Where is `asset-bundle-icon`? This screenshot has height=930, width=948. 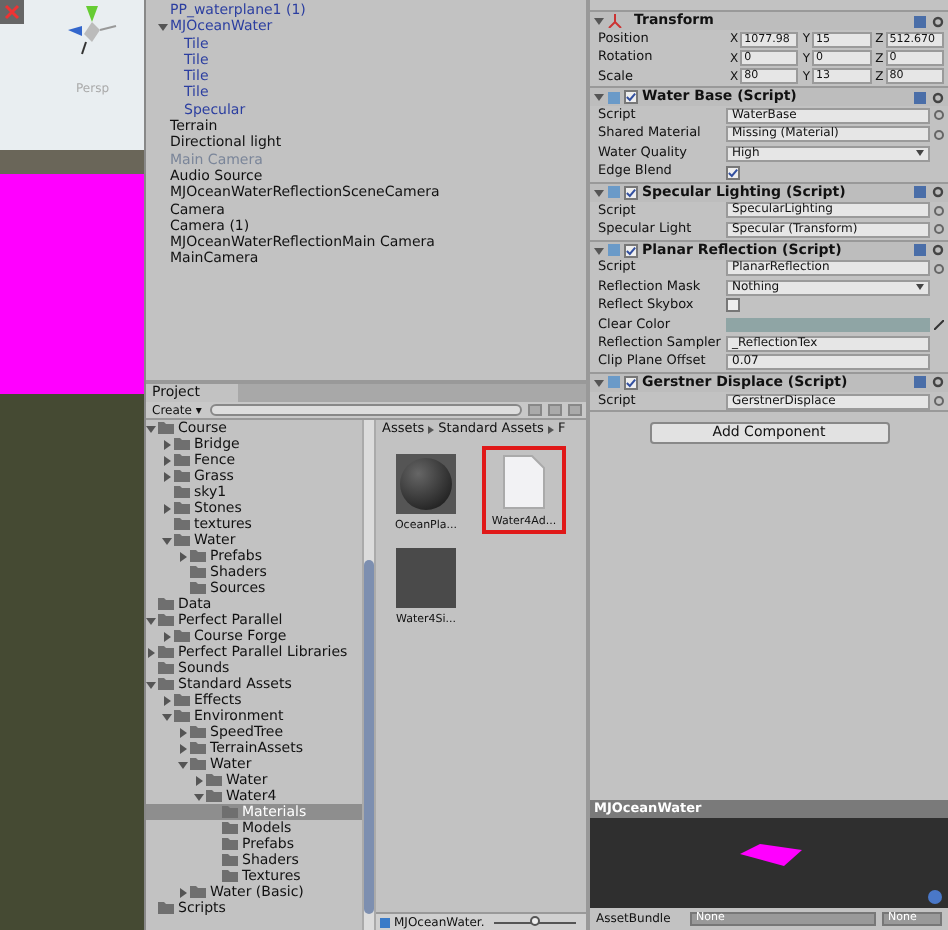 asset-bundle-icon is located at coordinates (935, 897).